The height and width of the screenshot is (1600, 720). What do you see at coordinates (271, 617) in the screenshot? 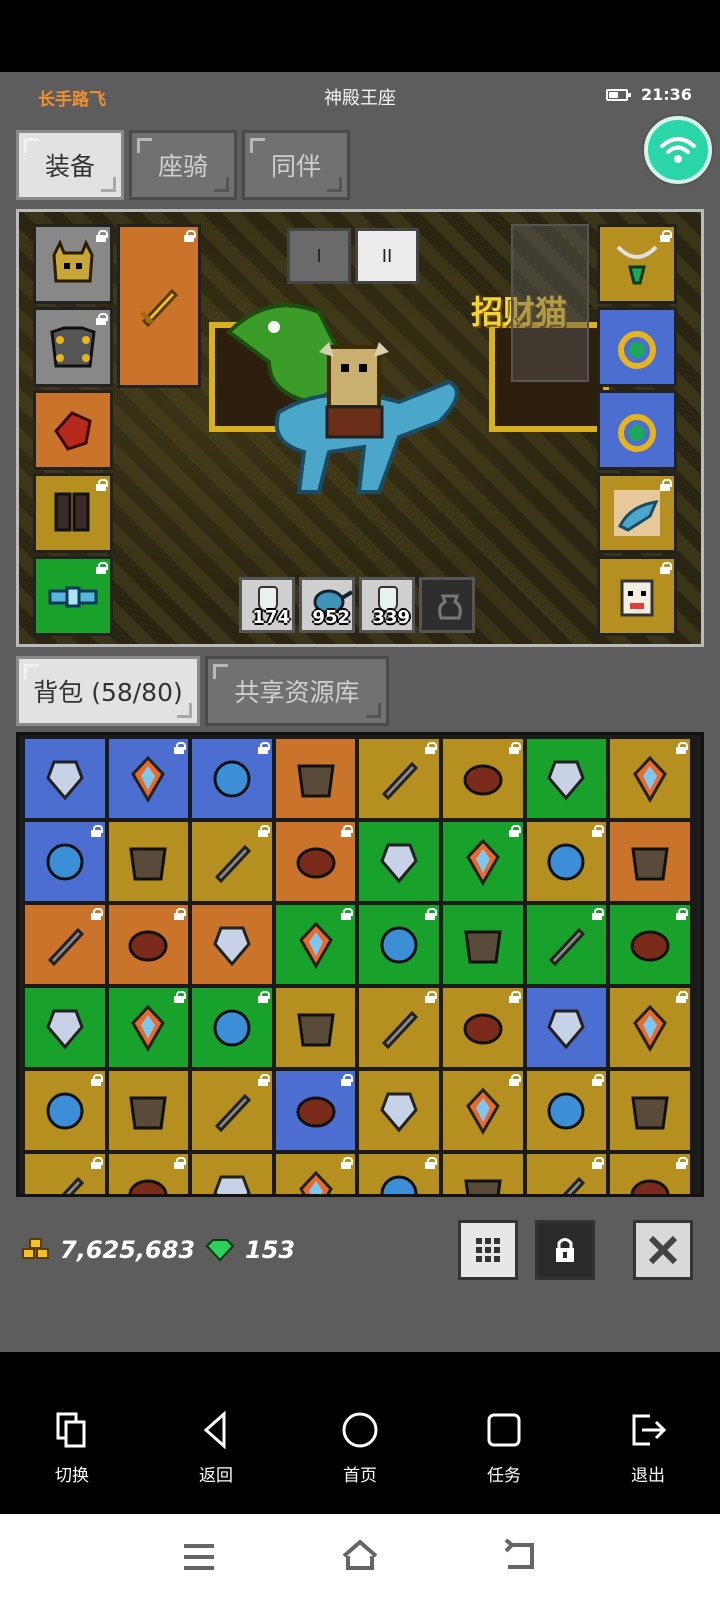
I see `potion-count: 174` at bounding box center [271, 617].